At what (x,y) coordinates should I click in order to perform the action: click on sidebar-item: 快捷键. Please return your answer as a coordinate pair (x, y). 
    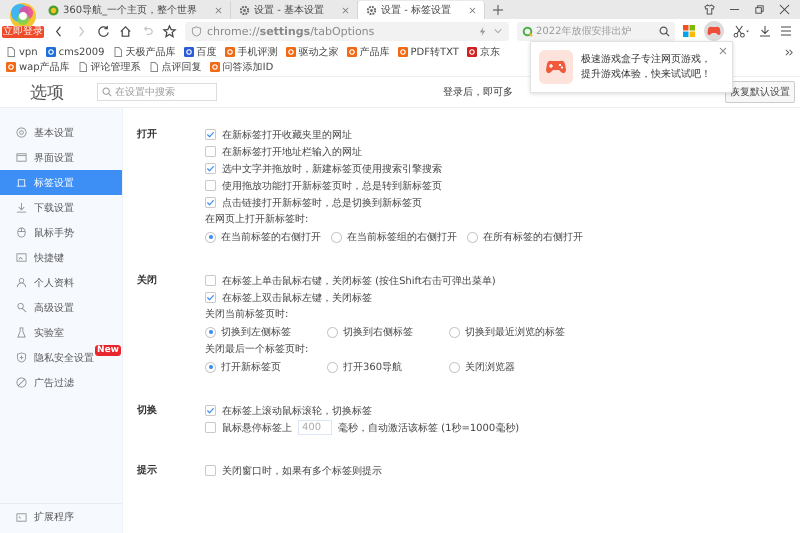
    Looking at the image, I should click on (61, 257).